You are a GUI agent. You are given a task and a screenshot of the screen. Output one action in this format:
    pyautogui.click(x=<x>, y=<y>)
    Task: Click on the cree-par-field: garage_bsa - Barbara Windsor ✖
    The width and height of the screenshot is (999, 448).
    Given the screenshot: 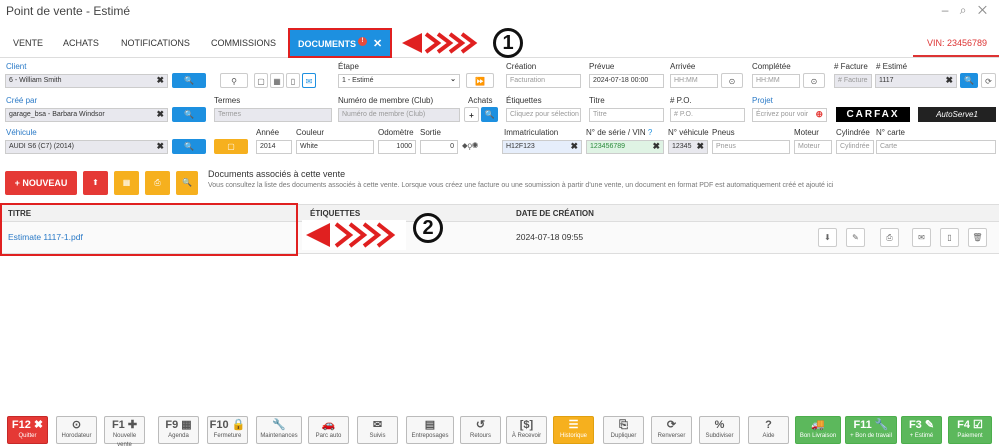 What is the action you would take?
    pyautogui.click(x=86, y=115)
    